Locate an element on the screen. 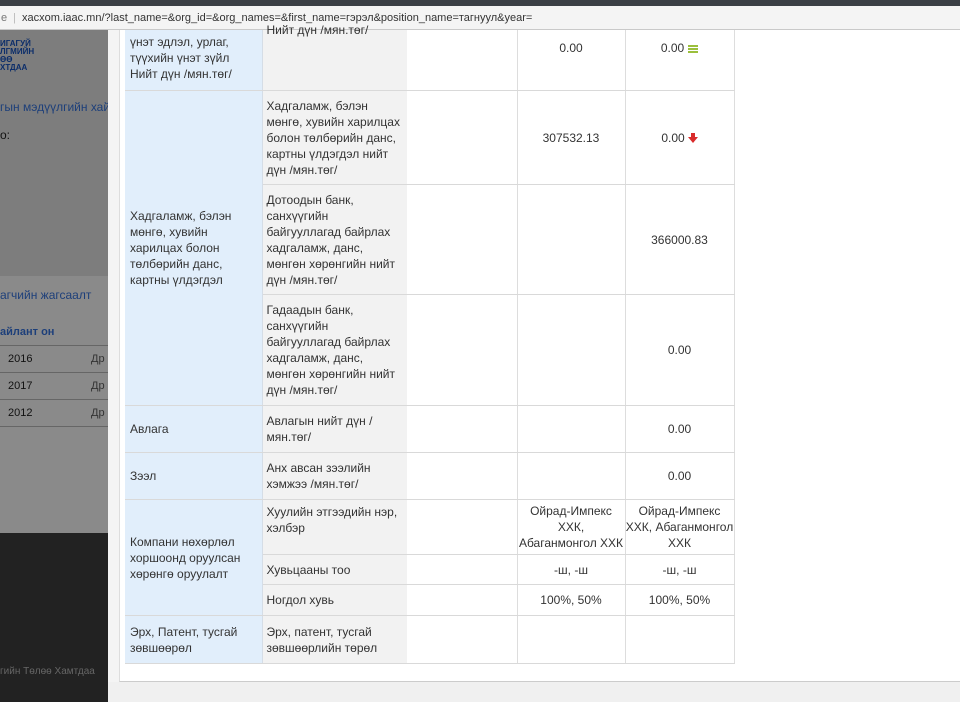 This screenshot has height=702, width=960. item-cell: Ногдол хувь is located at coordinates (334, 600).